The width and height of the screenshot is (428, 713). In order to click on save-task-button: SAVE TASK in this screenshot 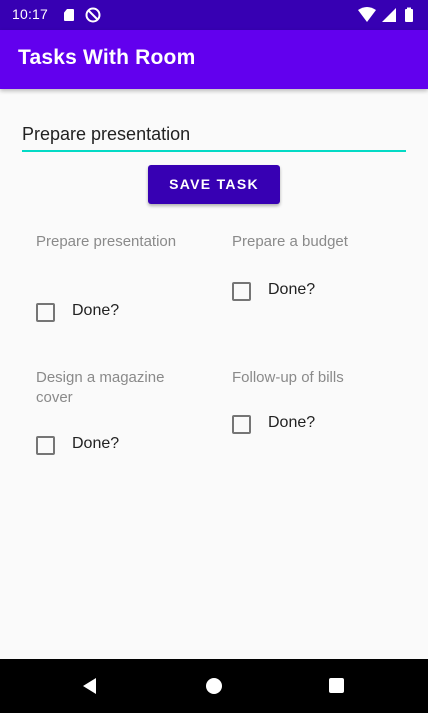, I will do `click(214, 184)`.